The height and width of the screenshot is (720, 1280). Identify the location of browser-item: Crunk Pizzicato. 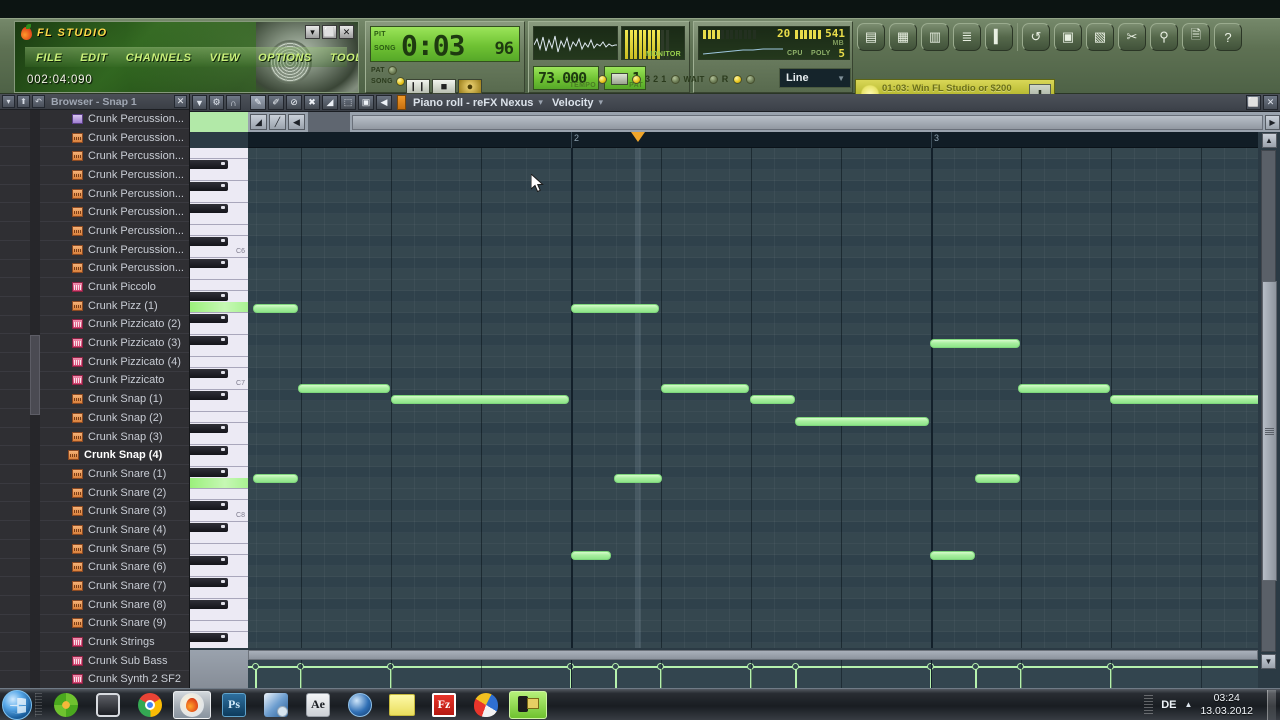
(94, 381).